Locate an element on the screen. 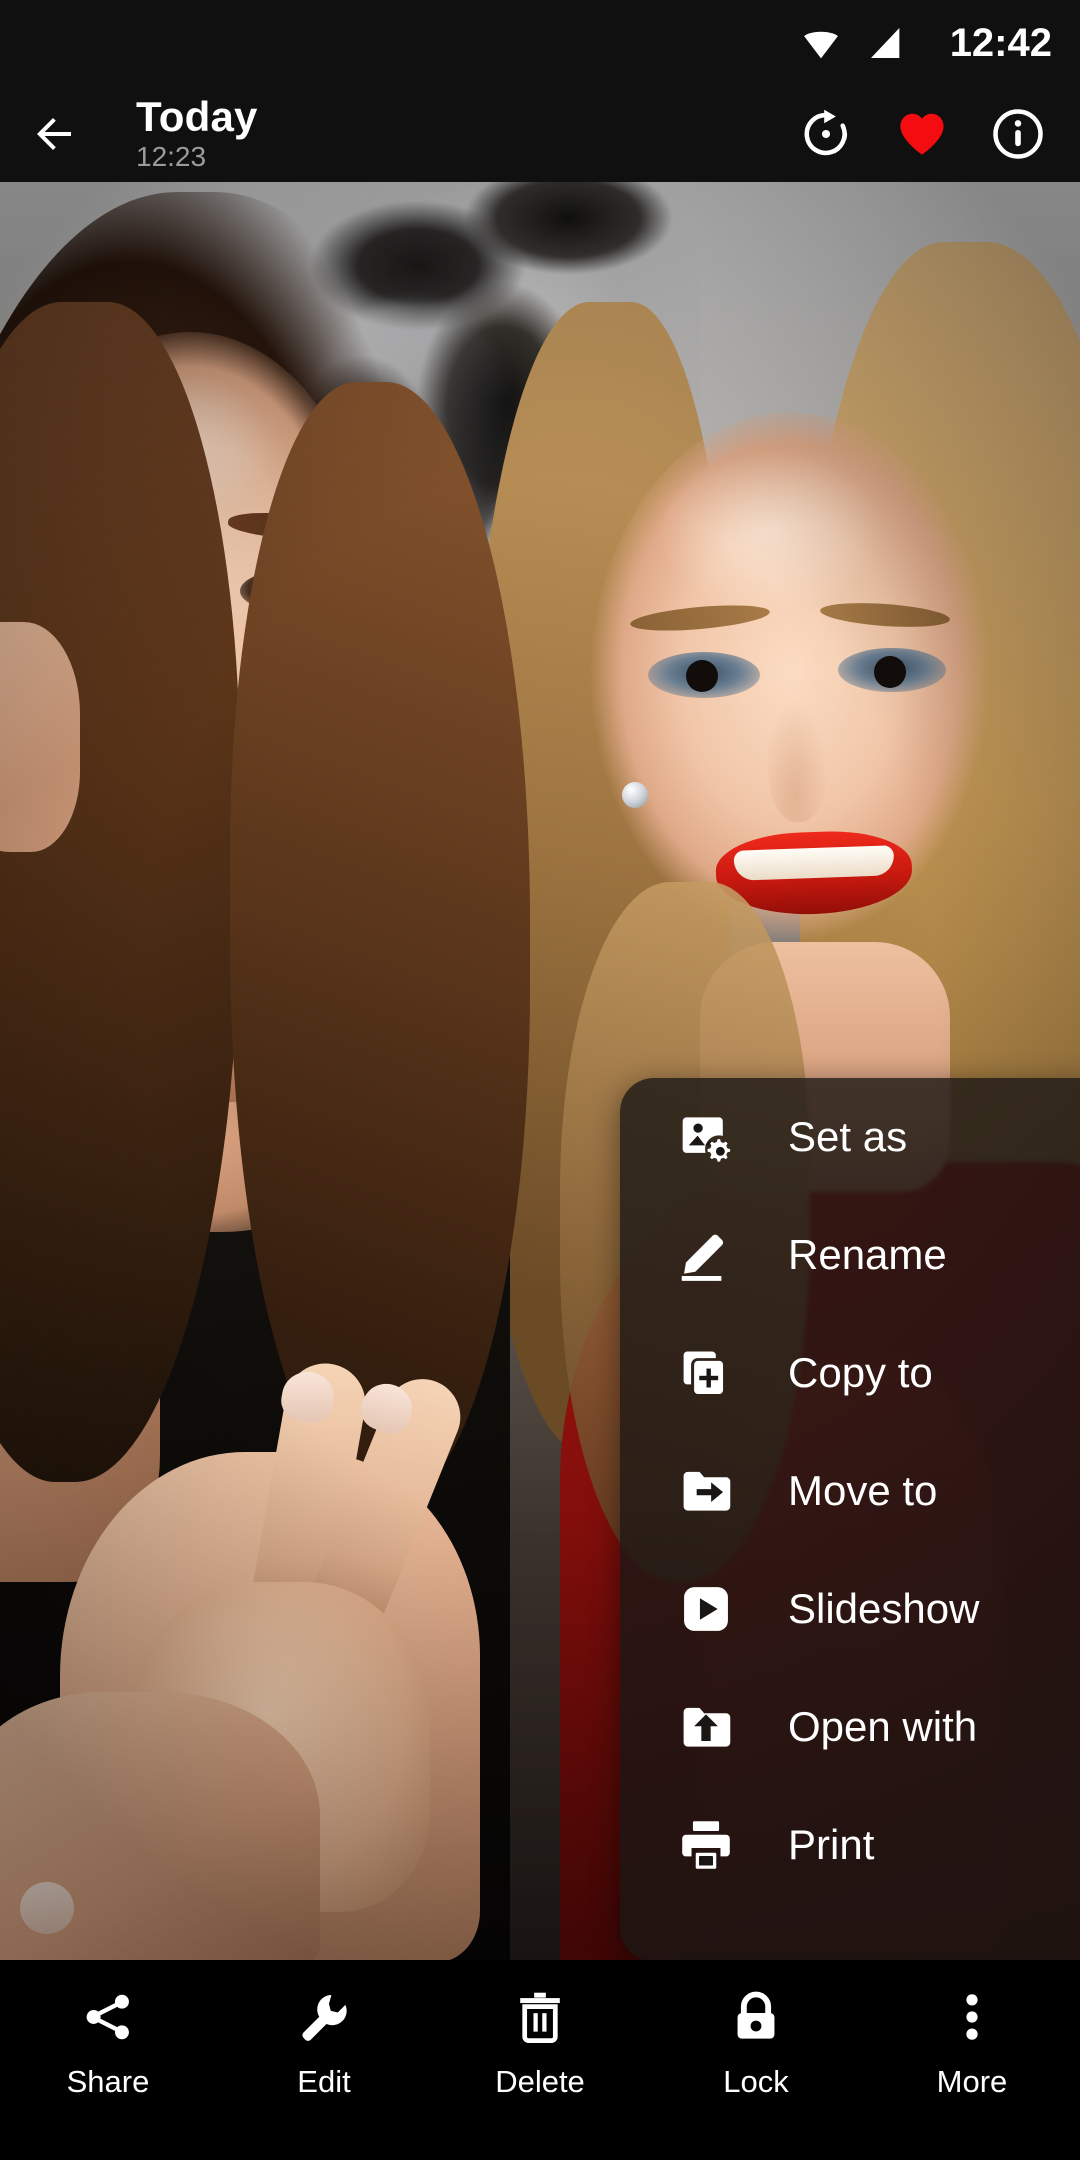 The image size is (1080, 2160). app-bar: Today 12:23 is located at coordinates (540, 134).